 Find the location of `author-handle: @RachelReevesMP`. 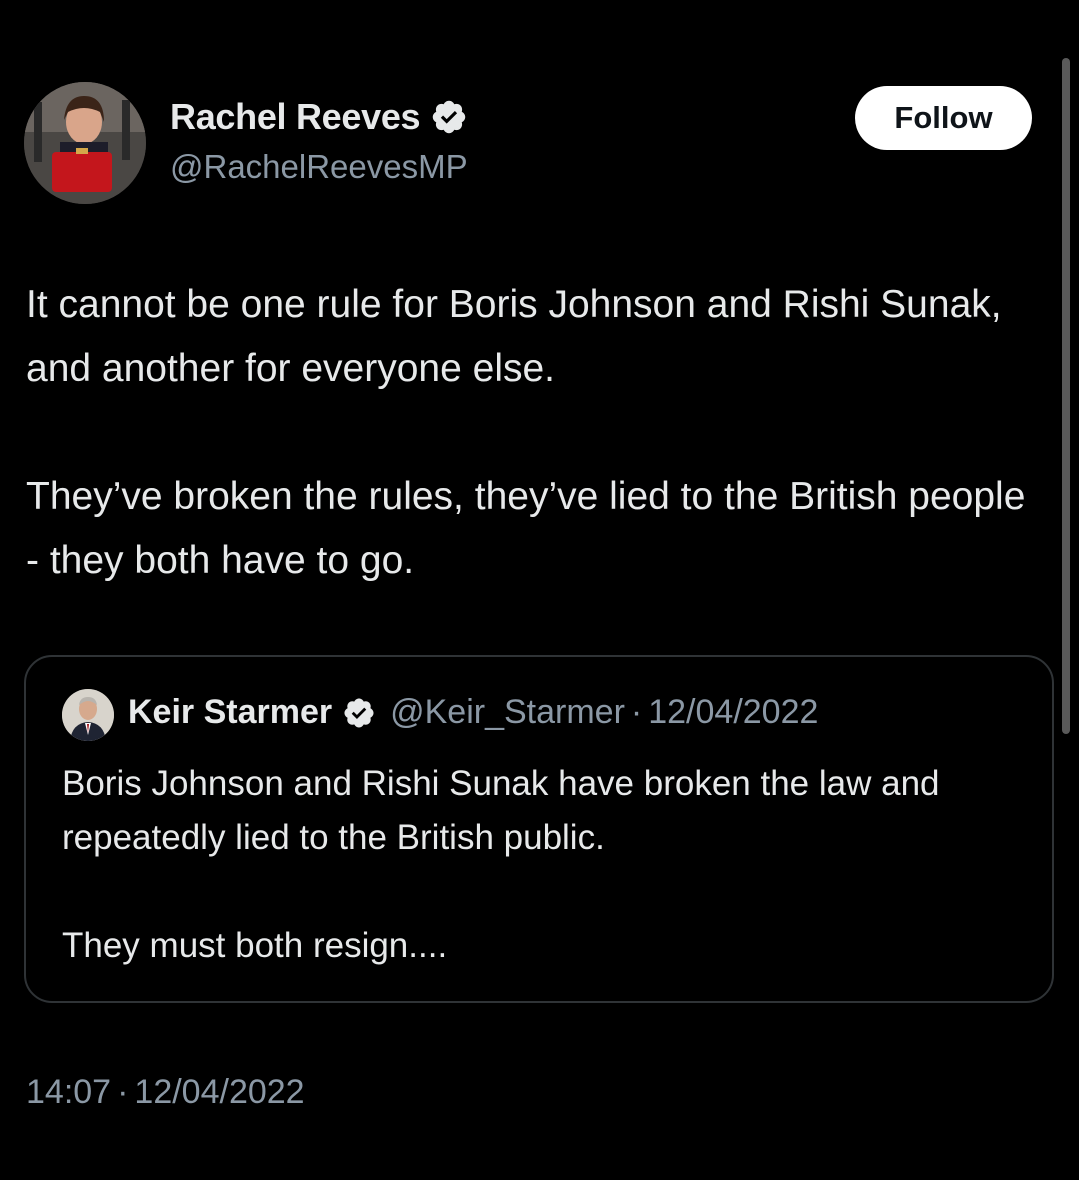

author-handle: @RachelReevesMP is located at coordinates (319, 167).